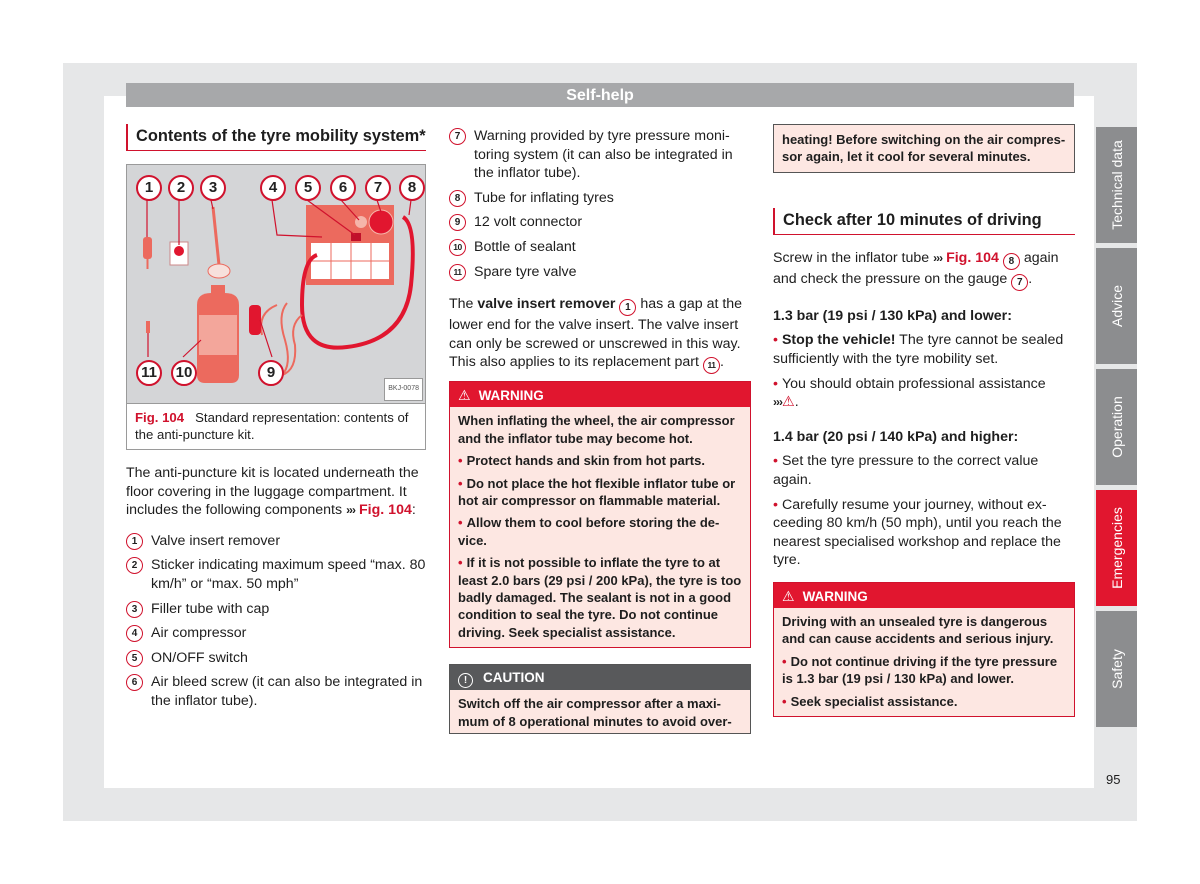  I want to click on page-number: 95, so click(1113, 779).